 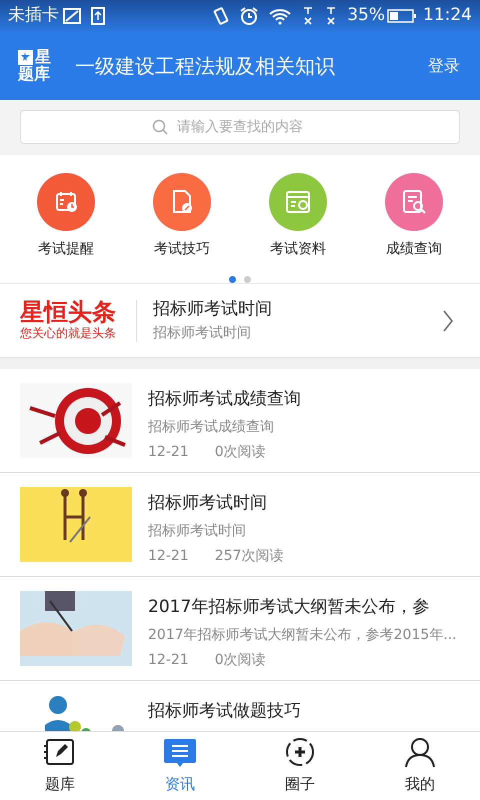 I want to click on clock-time: 11:24, so click(x=447, y=16).